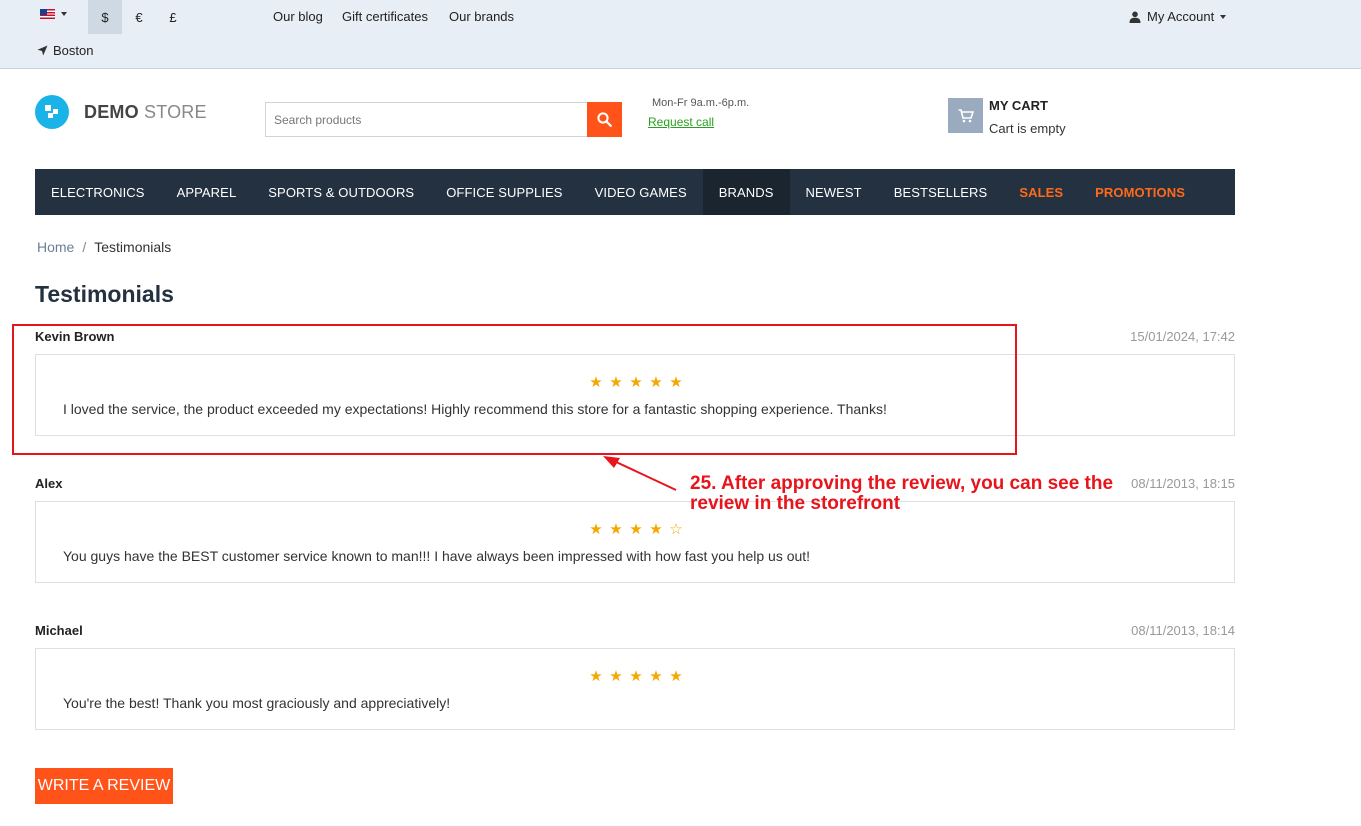  Describe the element at coordinates (1140, 192) in the screenshot. I see `nav-item-promotions: PROMOTIONS` at that location.